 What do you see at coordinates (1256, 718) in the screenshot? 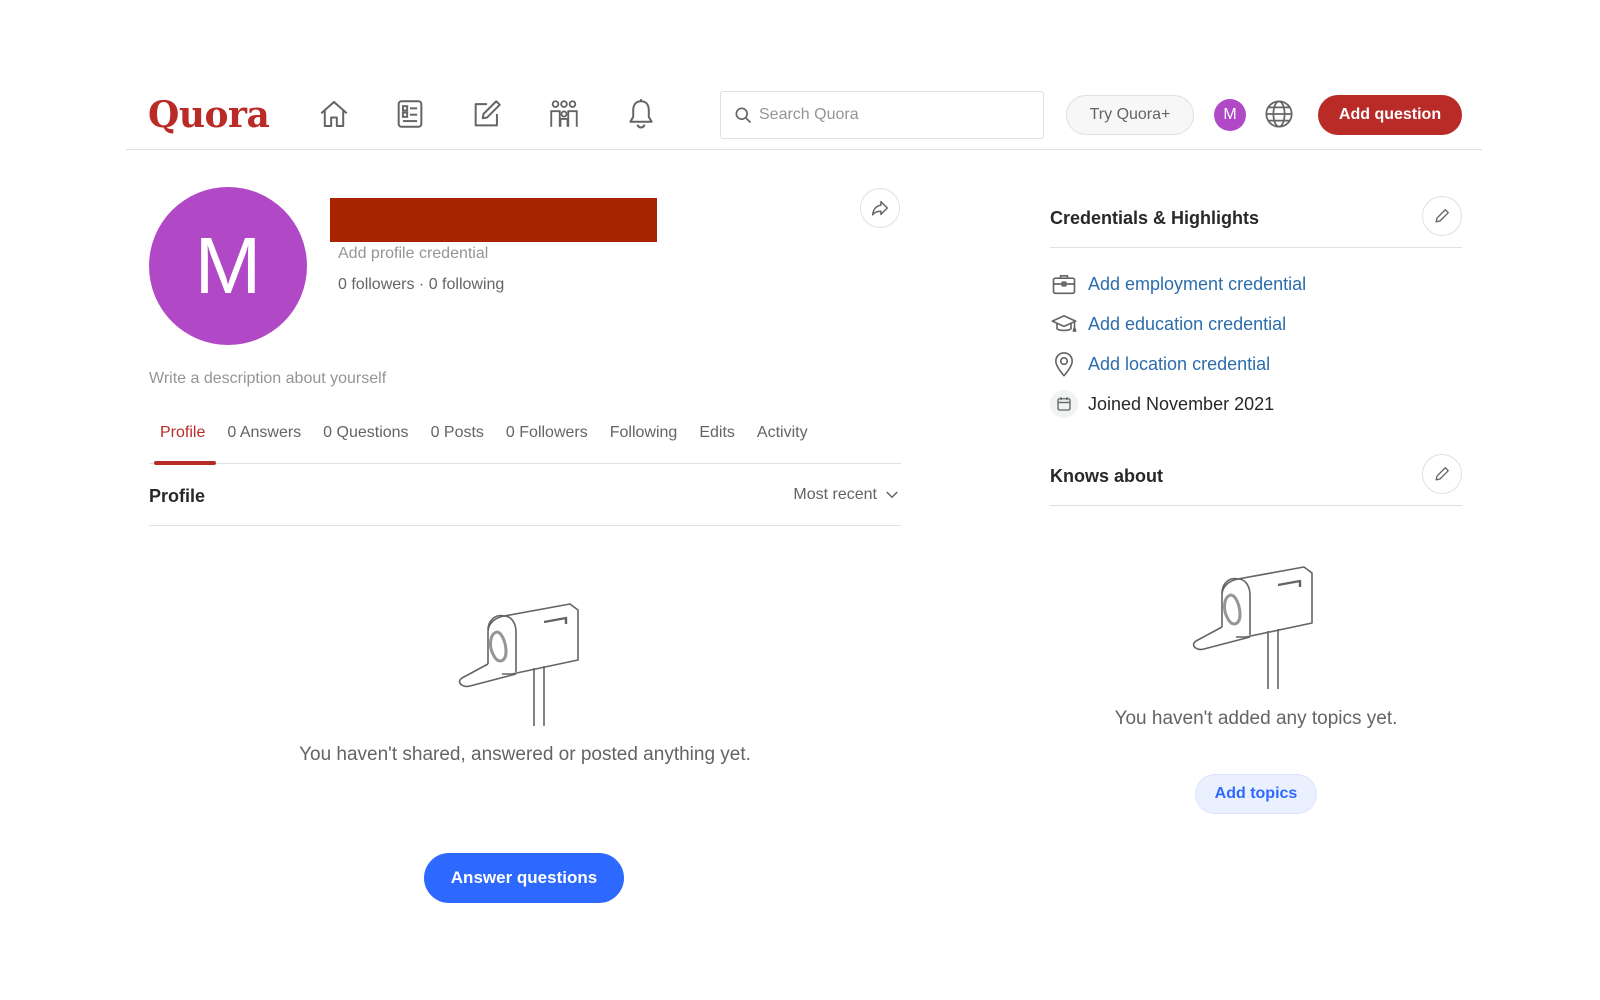
I see `empty-topics-message: You haven't added any topics yet.` at bounding box center [1256, 718].